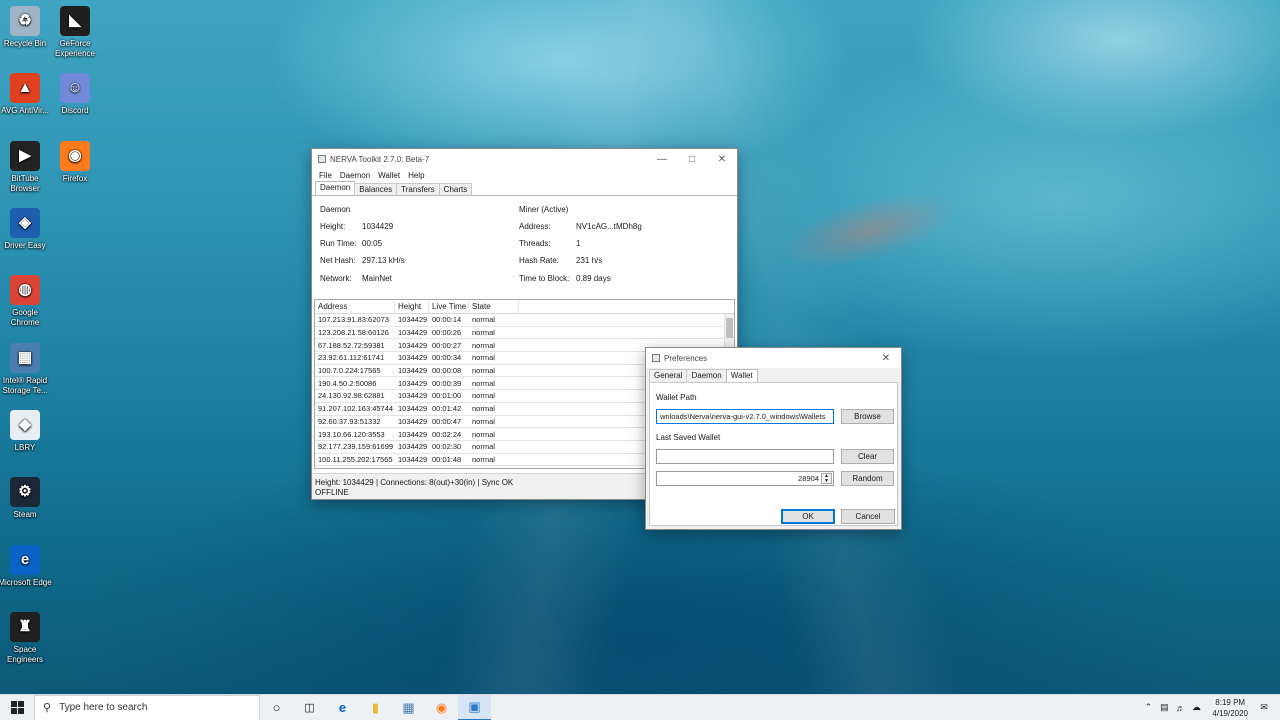 The image size is (1280, 720). I want to click on wallpaper-diver, so click(870, 230).